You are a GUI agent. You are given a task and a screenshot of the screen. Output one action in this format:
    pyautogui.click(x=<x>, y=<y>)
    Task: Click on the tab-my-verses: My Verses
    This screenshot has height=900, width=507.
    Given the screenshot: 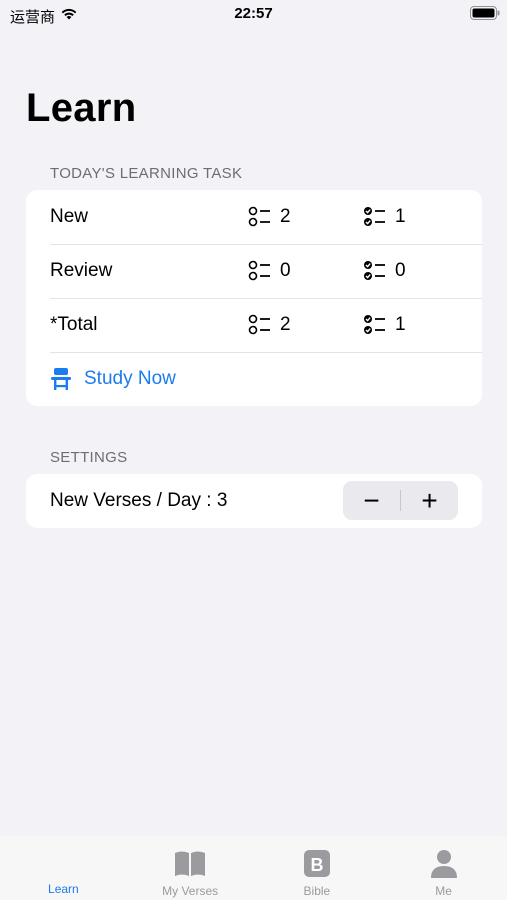 What is the action you would take?
    pyautogui.click(x=190, y=868)
    